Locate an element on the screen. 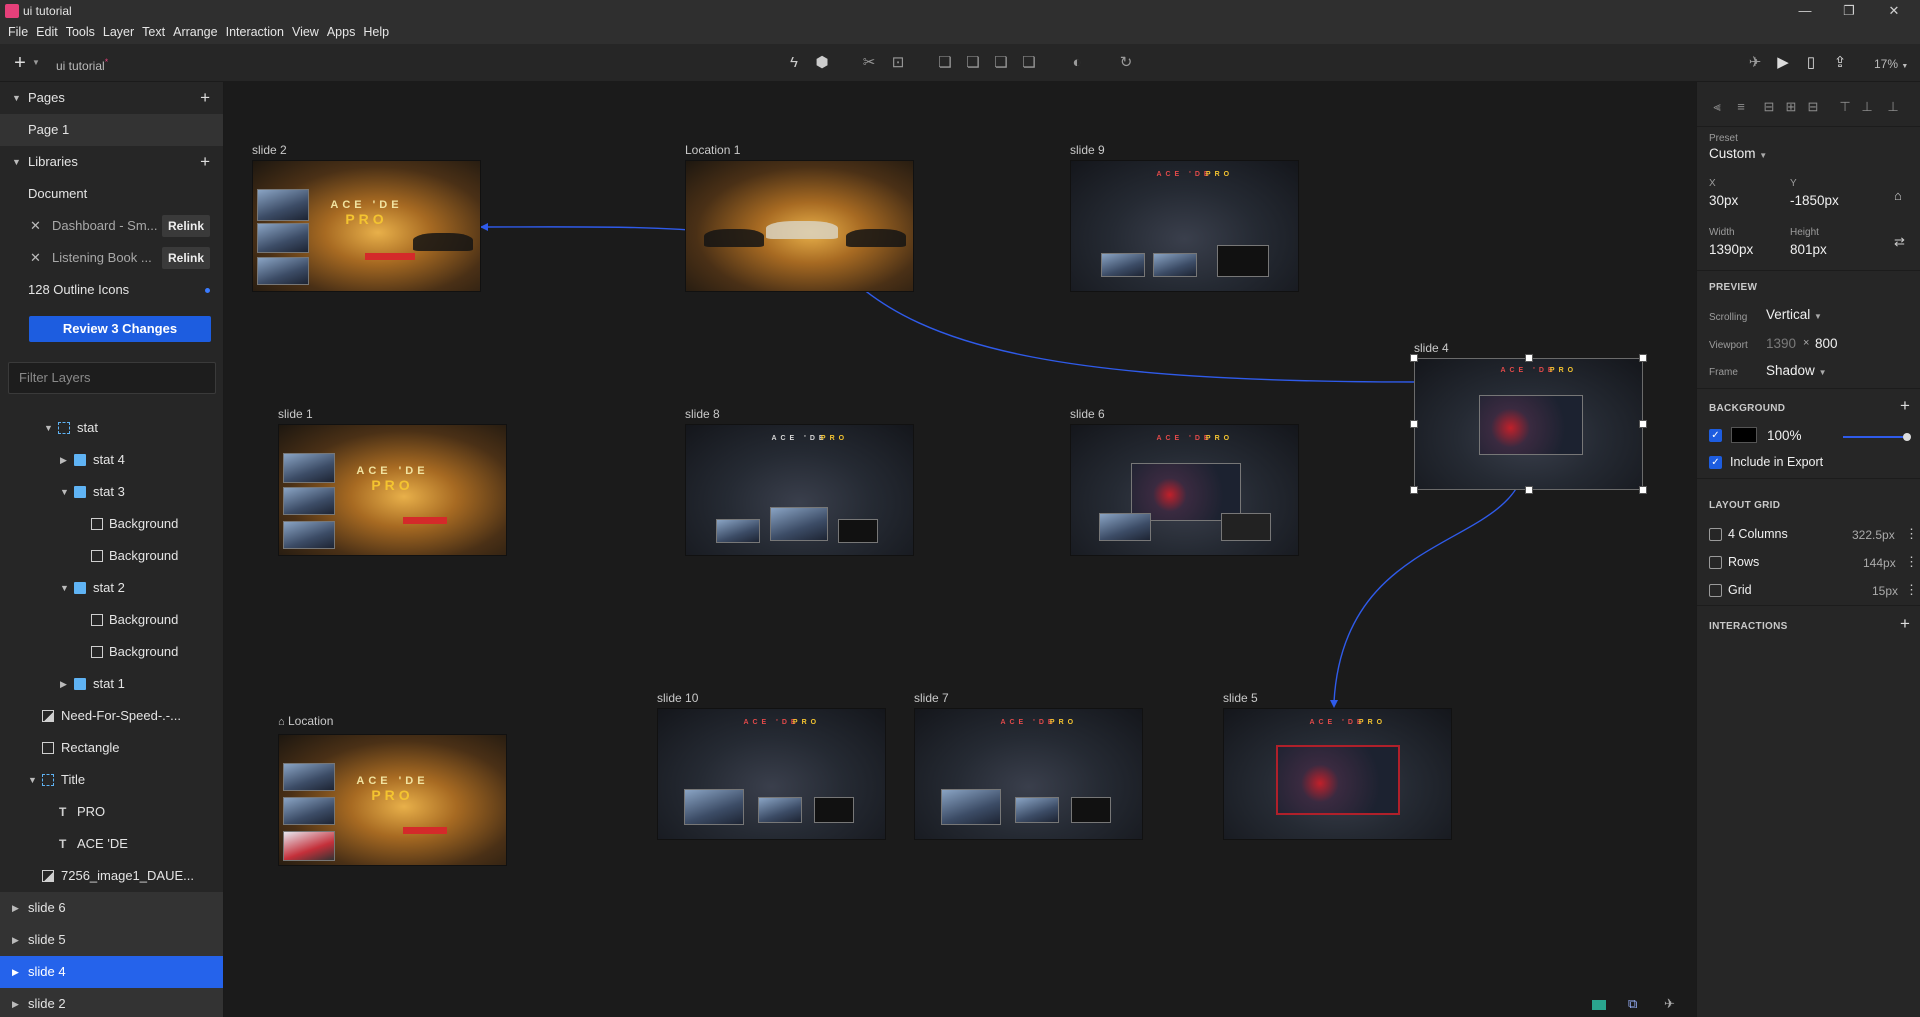  artboard-slide-9: ACE 'DE PRO is located at coordinates (1184, 226).